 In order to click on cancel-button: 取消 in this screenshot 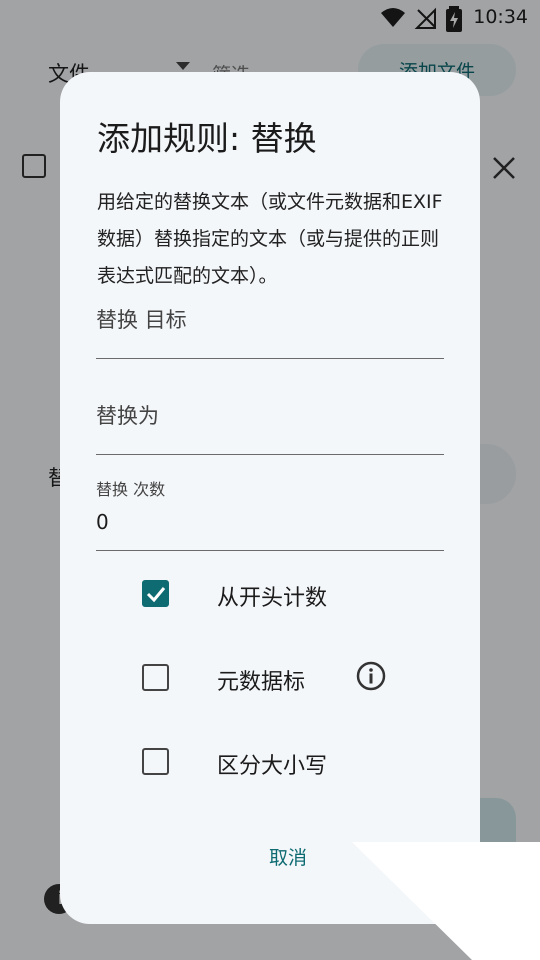, I will do `click(288, 858)`.